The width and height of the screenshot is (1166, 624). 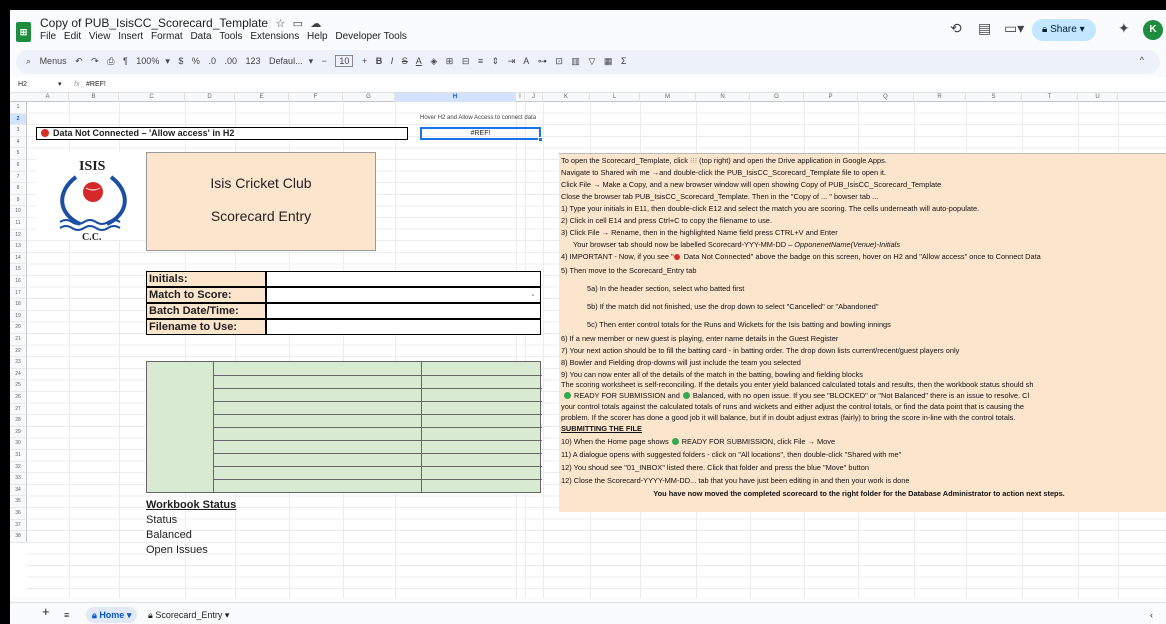 I want to click on row-header: 19, so click(x=18, y=316).